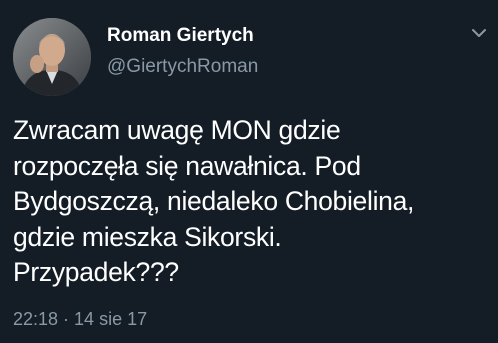  I want to click on tweet-text-line: Przypadek???, so click(96, 272).